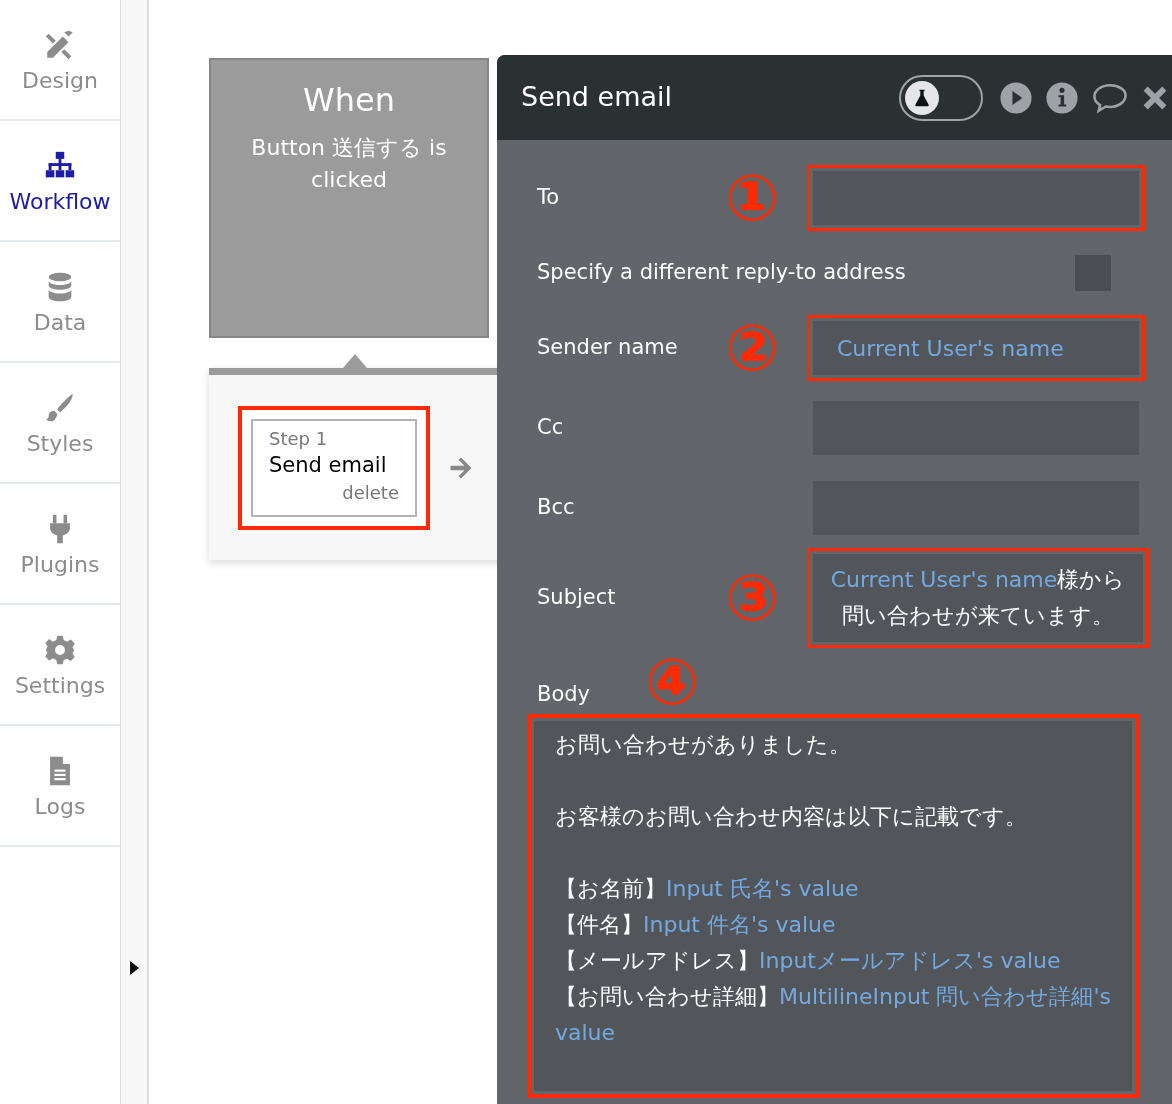  What do you see at coordinates (976, 348) in the screenshot?
I see `input-field: Current User's name` at bounding box center [976, 348].